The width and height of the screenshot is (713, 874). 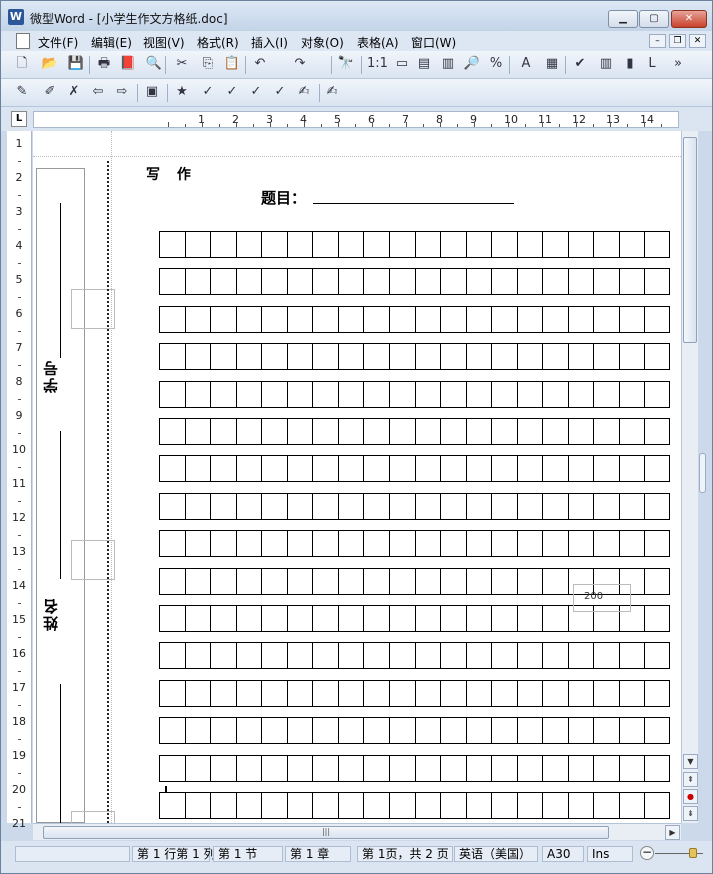 I want to click on menu-format: 格式(R), so click(x=218, y=42).